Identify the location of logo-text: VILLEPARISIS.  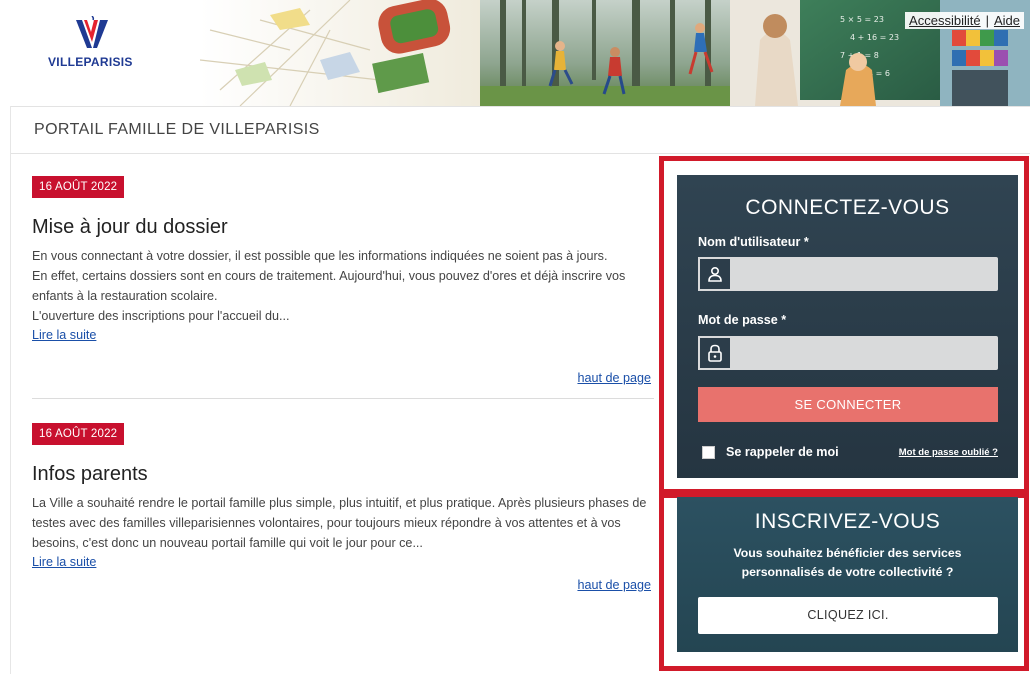
(90, 62).